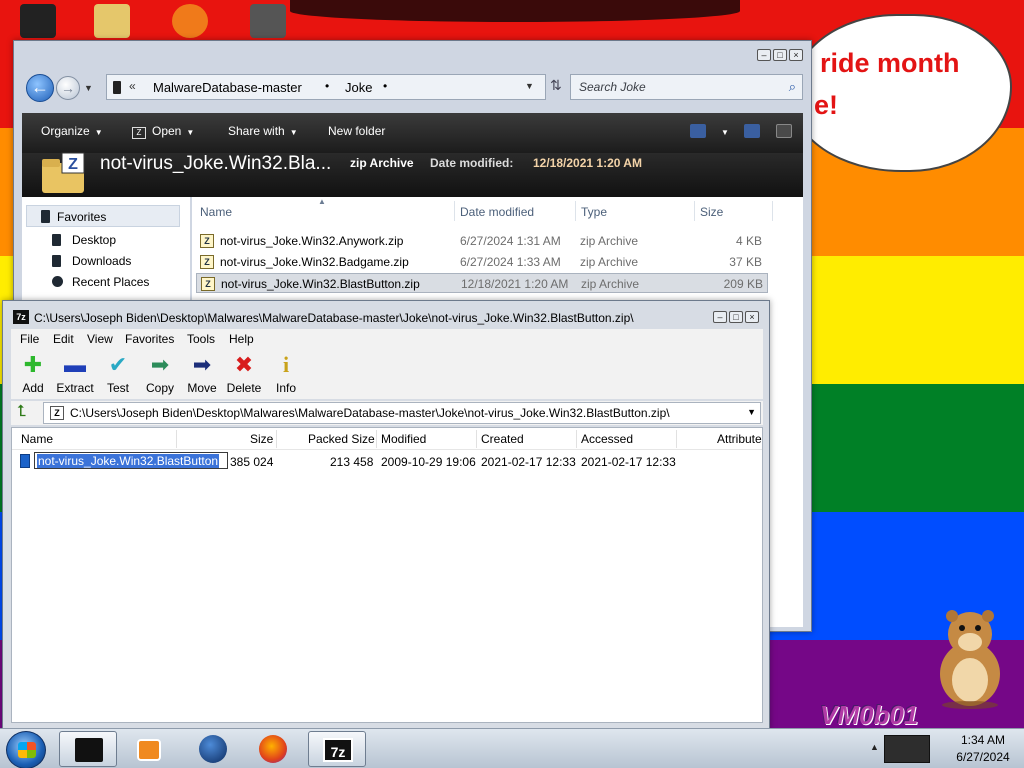  I want to click on show-hidden-icons-icon: ▲, so click(874, 747).